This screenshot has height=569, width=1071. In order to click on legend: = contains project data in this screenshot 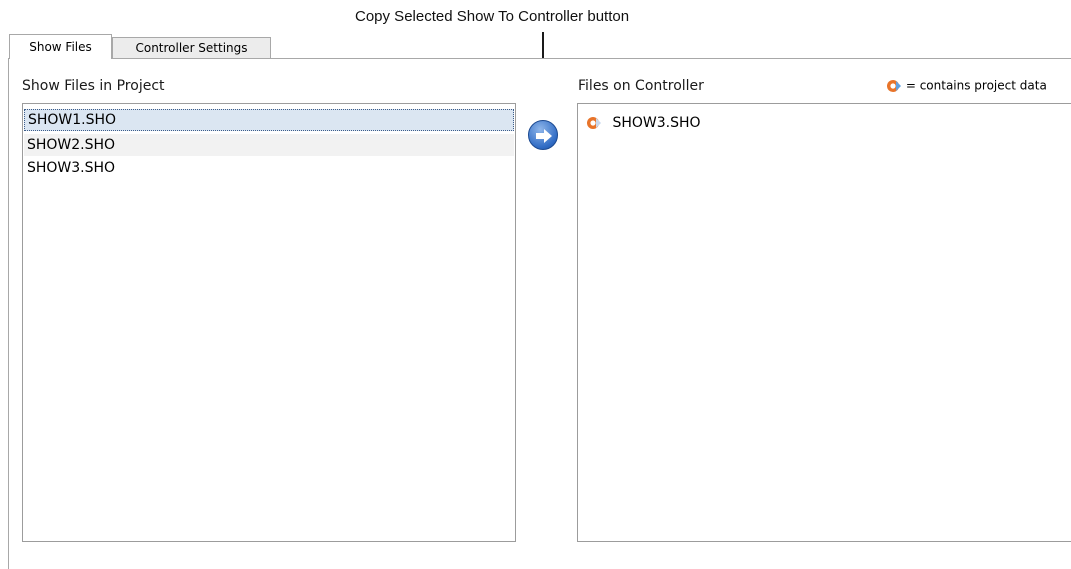, I will do `click(966, 86)`.